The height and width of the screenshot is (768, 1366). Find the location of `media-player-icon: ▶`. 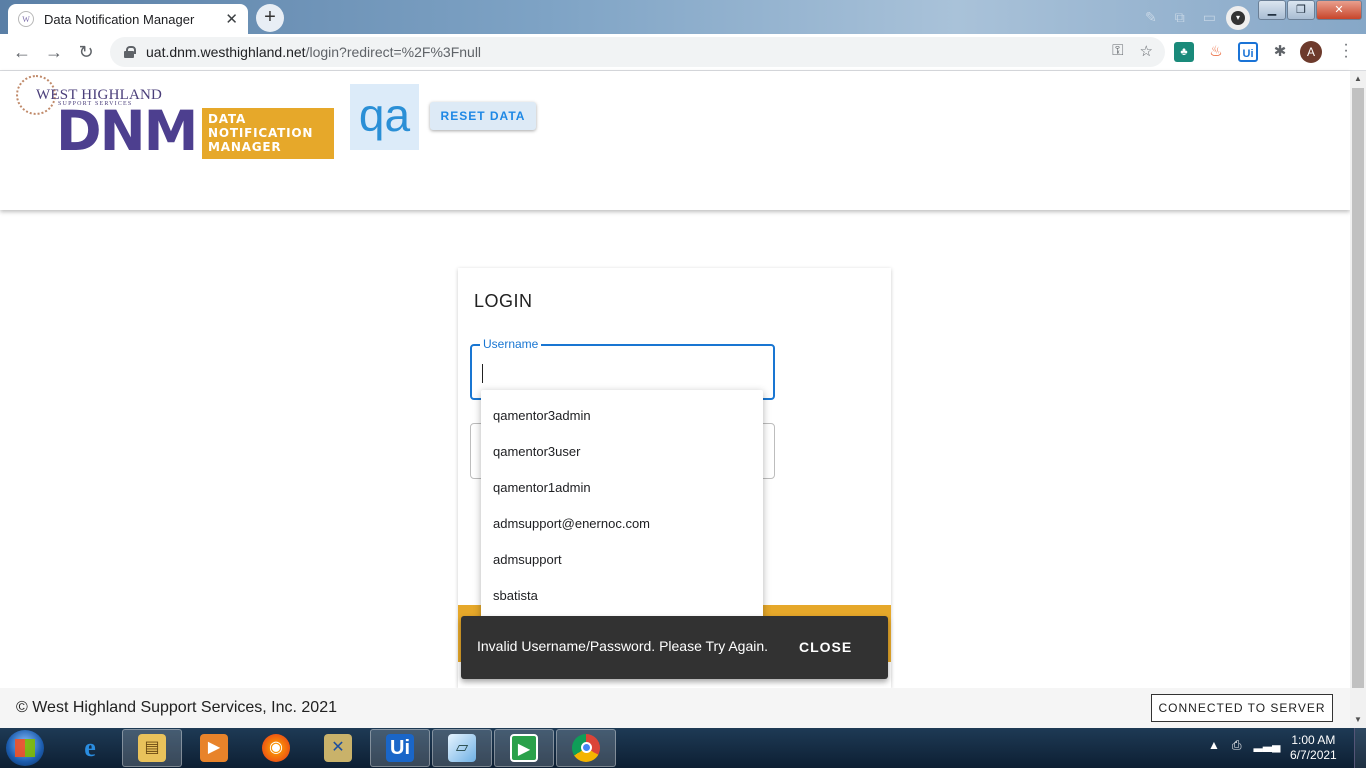

media-player-icon: ▶ is located at coordinates (214, 748).